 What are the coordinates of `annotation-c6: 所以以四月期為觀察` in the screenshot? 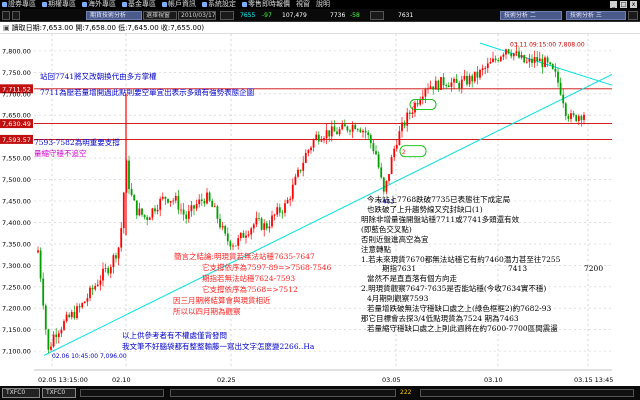 It's located at (207, 311).